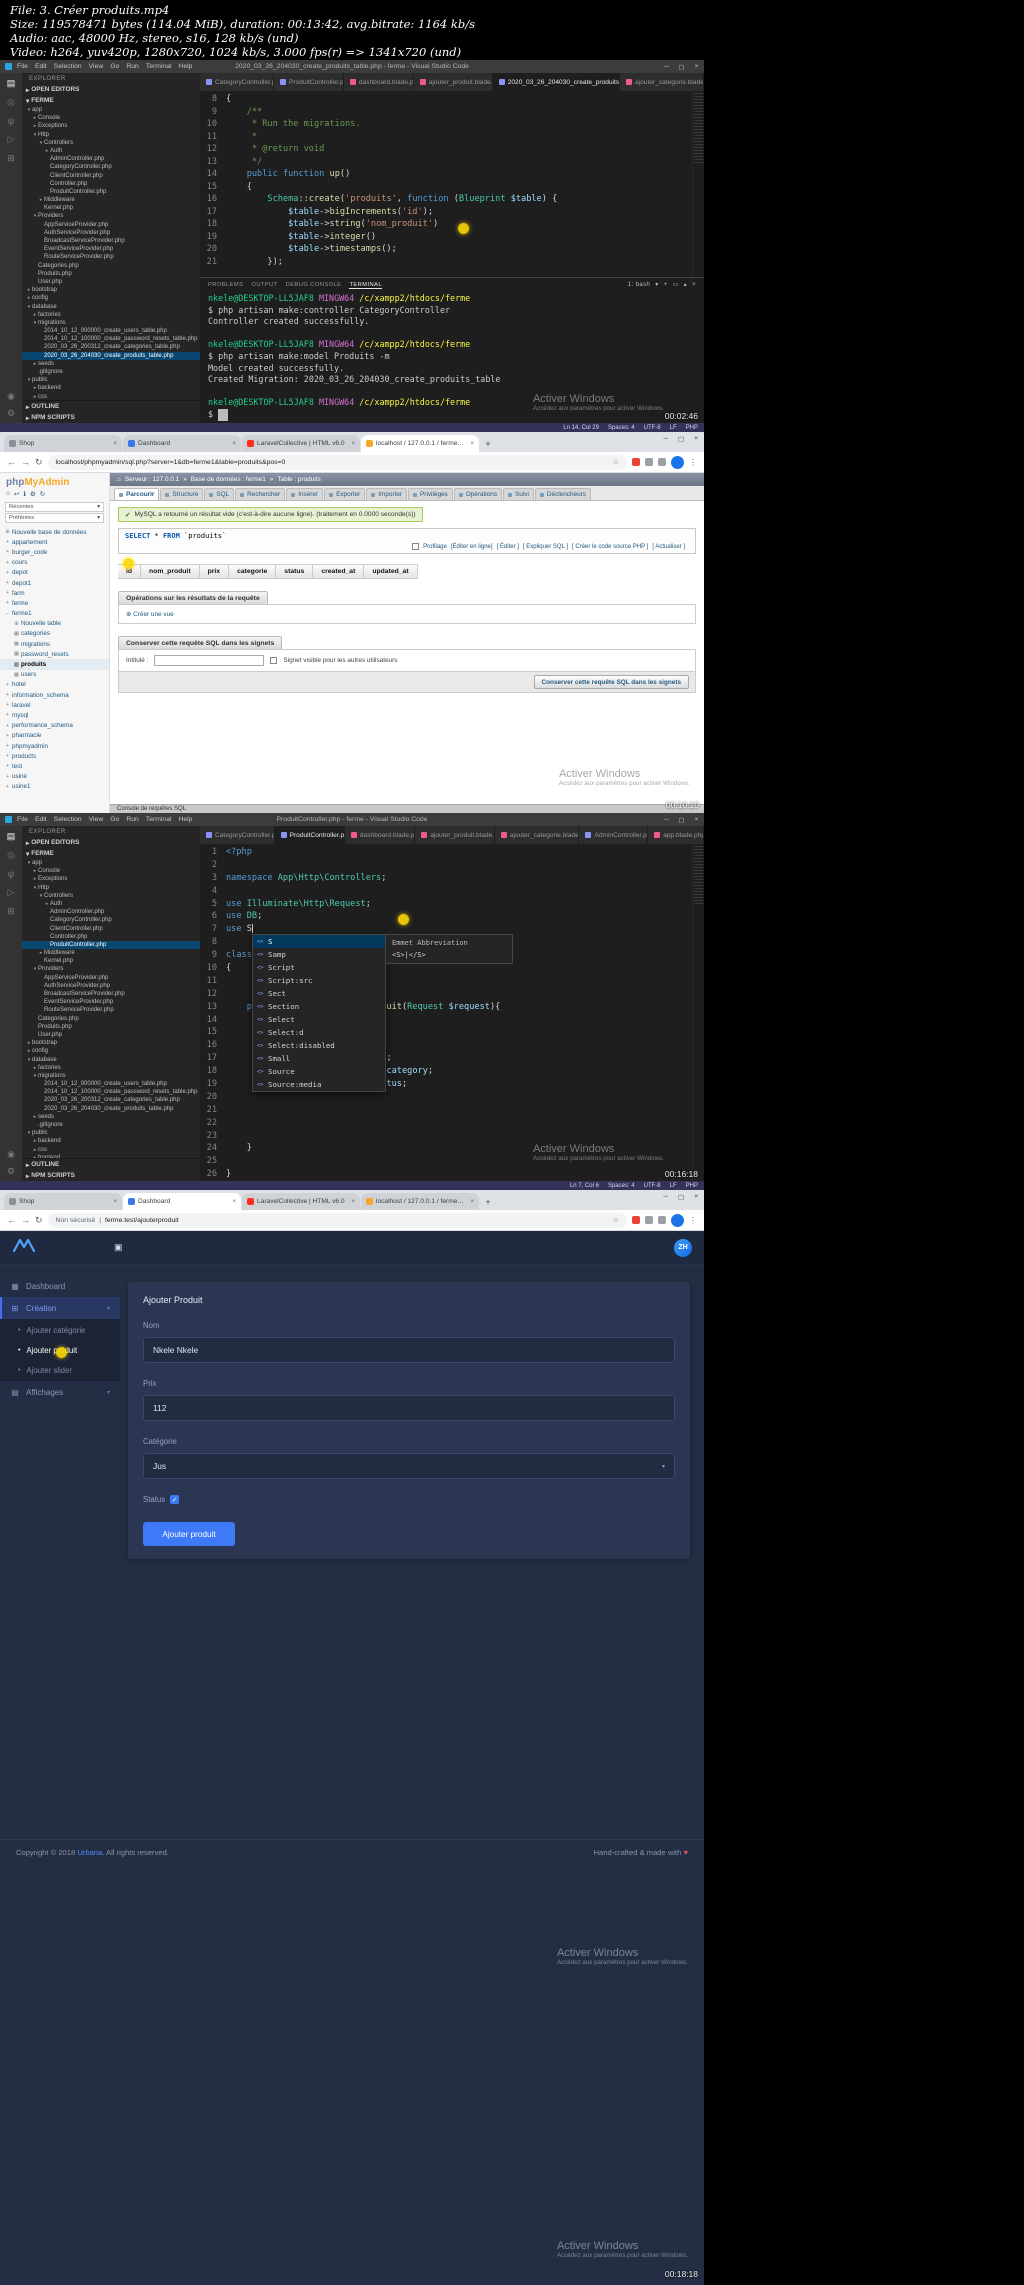 This screenshot has width=1024, height=2285. I want to click on autocomplete-item: <> Select:disabled, so click(319, 1045).